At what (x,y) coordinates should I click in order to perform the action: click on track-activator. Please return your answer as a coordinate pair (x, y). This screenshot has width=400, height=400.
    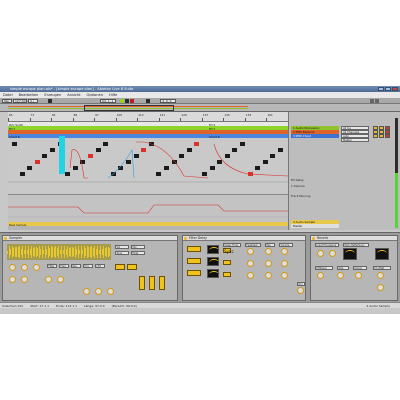
    Looking at the image, I should click on (381, 136).